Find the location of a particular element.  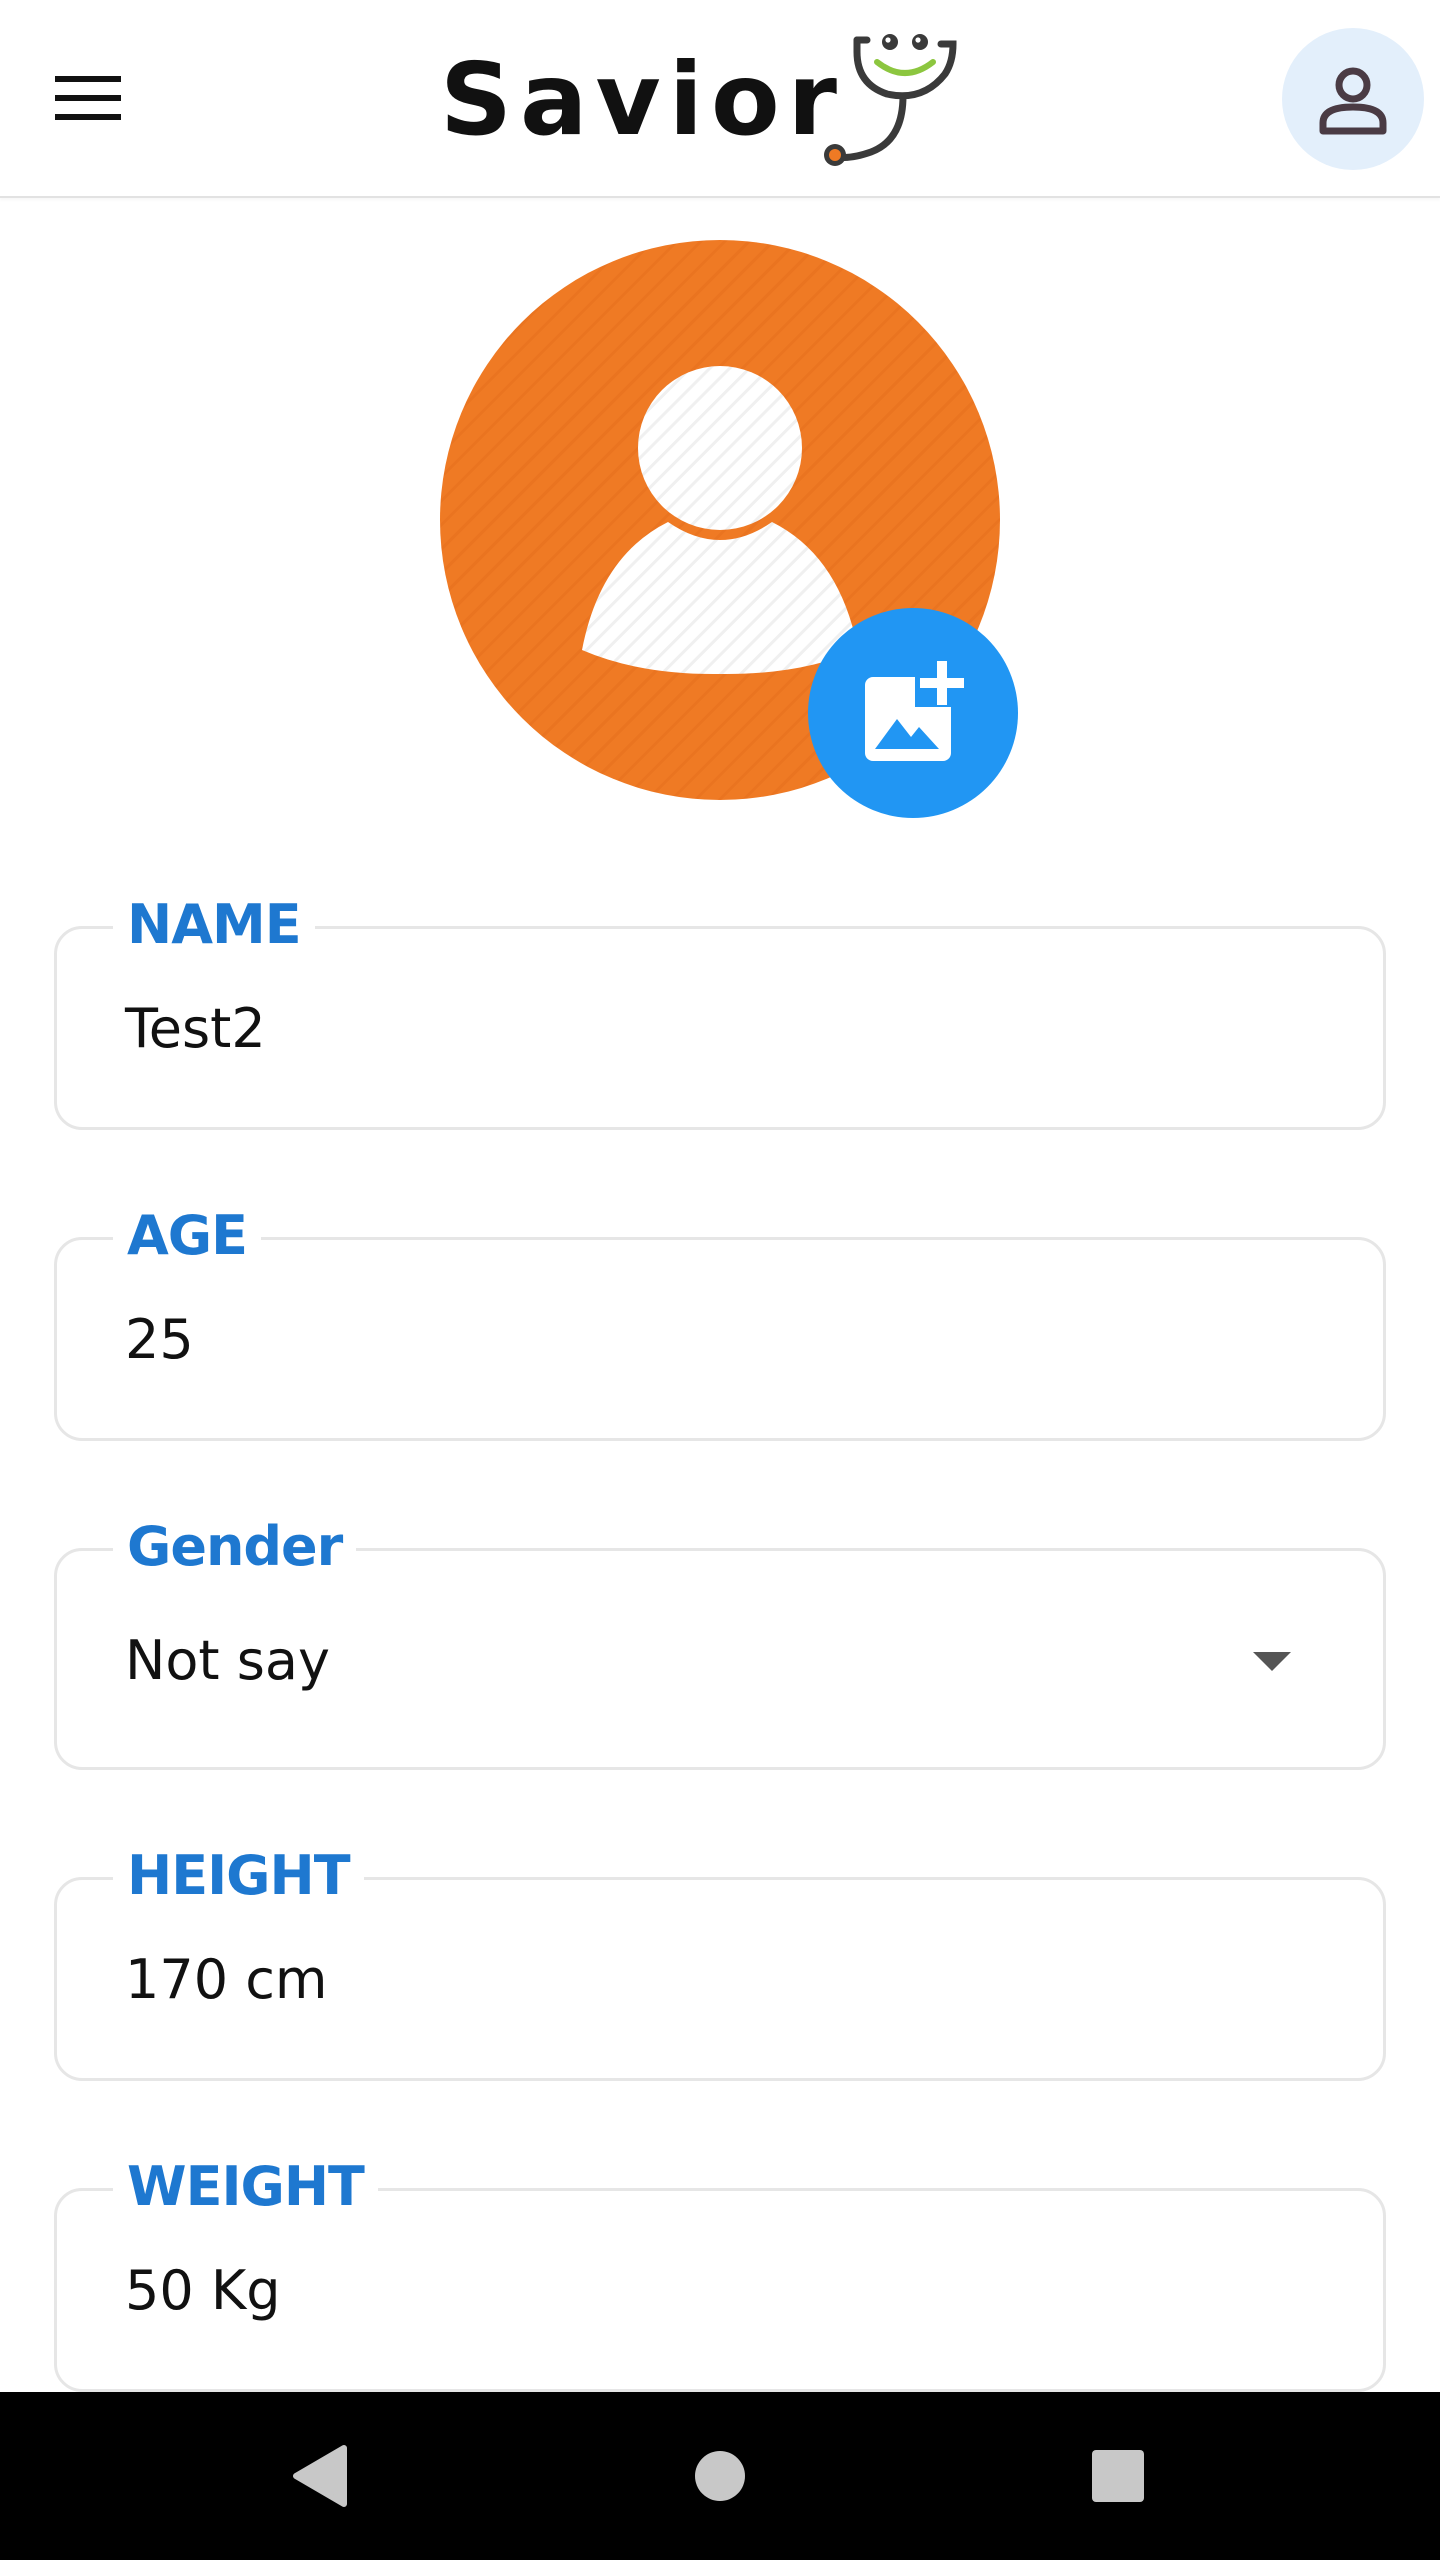

back-triangle-icon is located at coordinates (320, 2476).